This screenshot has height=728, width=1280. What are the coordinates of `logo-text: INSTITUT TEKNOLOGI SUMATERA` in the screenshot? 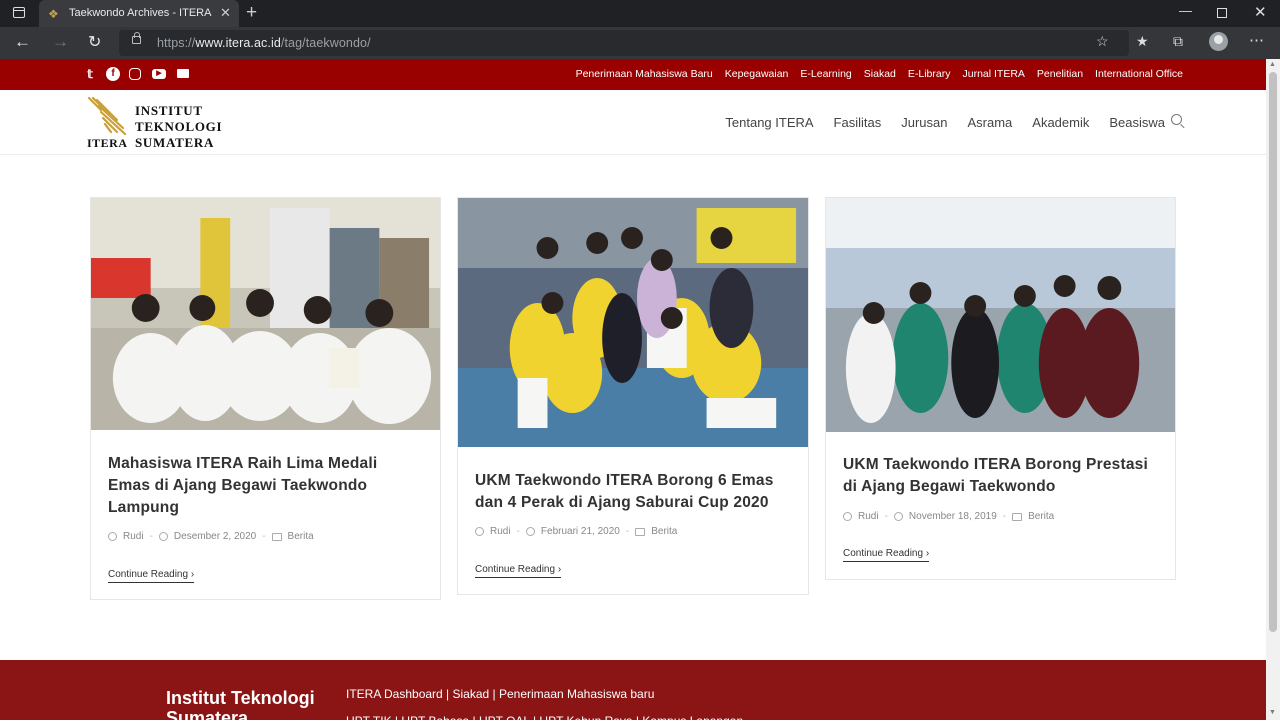 It's located at (178, 127).